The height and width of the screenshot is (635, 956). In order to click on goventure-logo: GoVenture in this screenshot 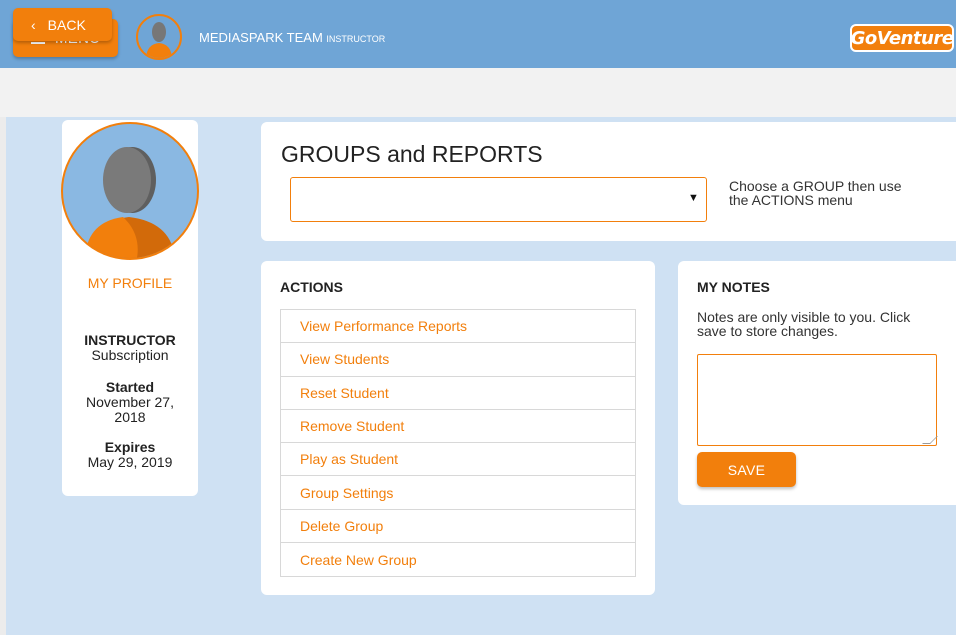, I will do `click(902, 38)`.